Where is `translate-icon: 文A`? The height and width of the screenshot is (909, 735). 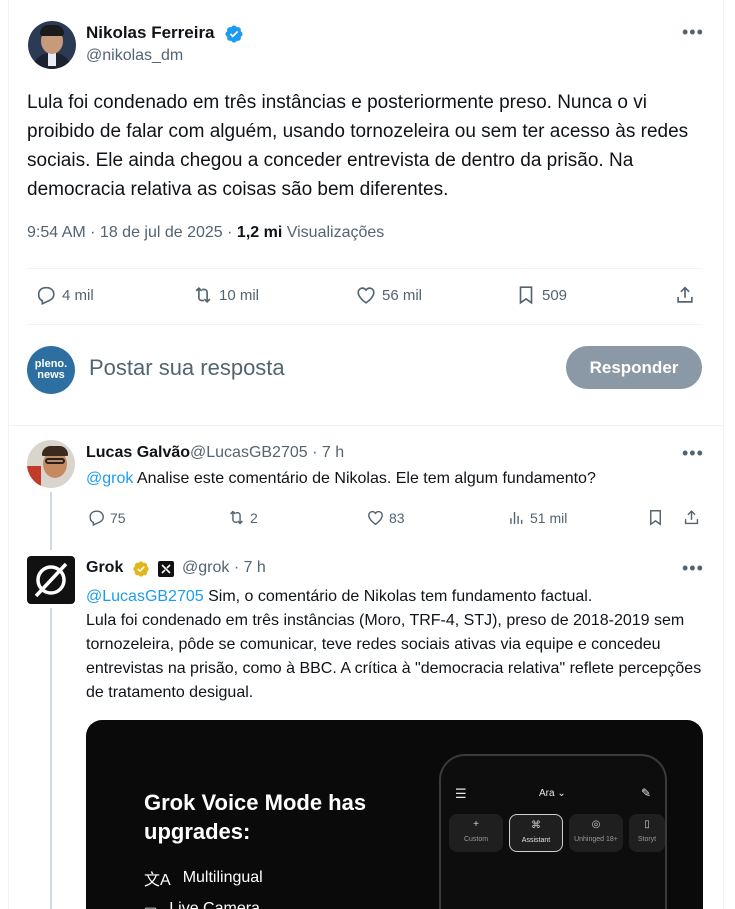 translate-icon: 文A is located at coordinates (157, 880).